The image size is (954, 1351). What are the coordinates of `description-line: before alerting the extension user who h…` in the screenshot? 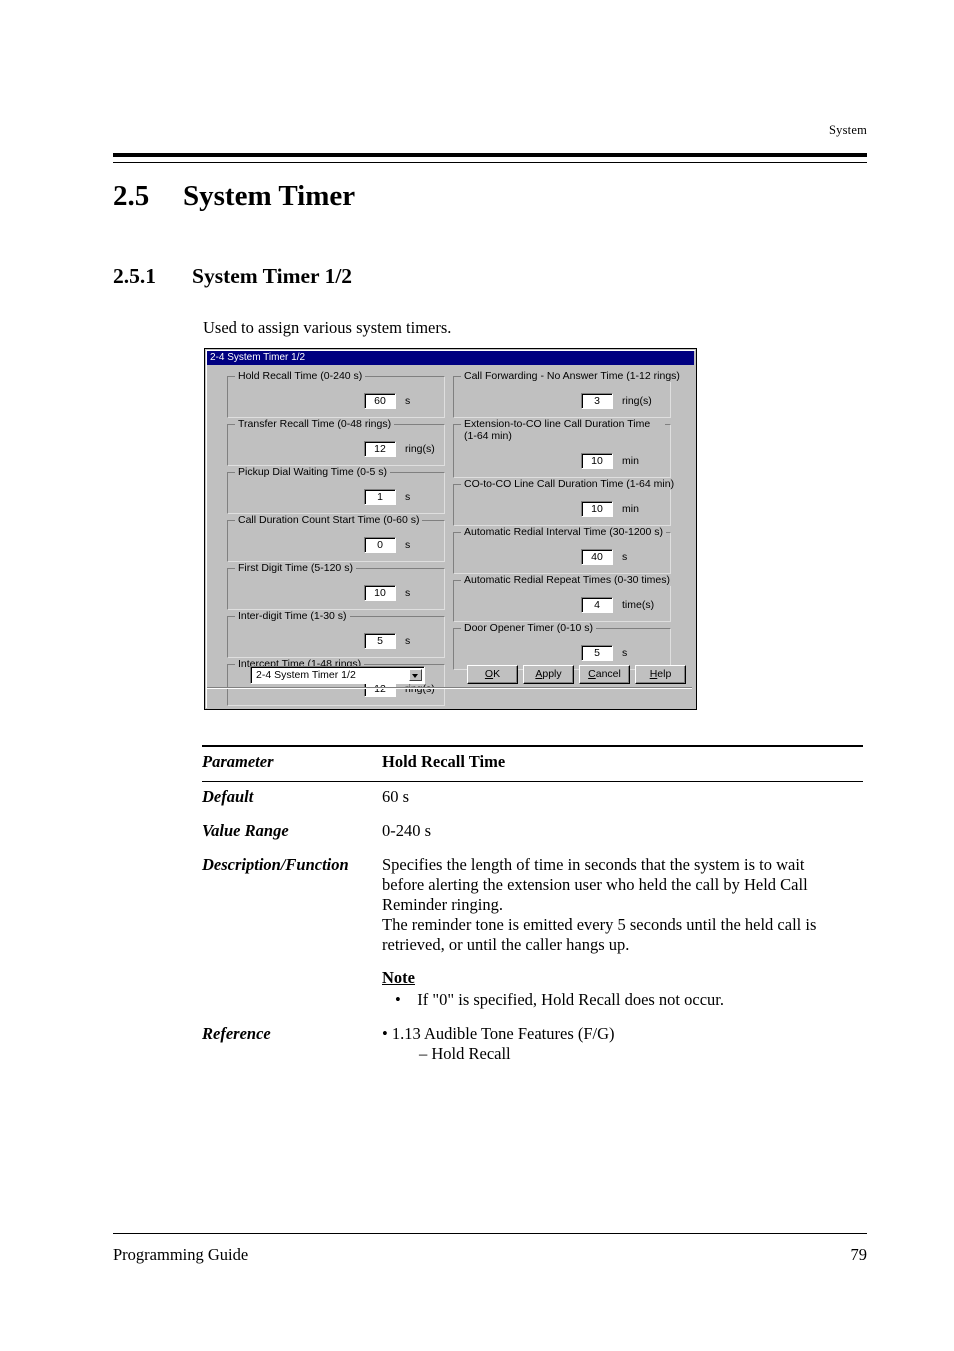 It's located at (595, 884).